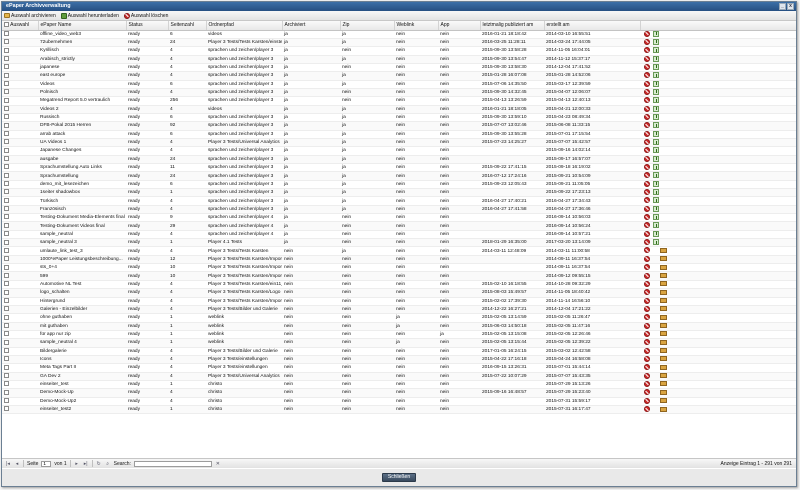 The image size is (800, 490). What do you see at coordinates (244, 26) in the screenshot?
I see `header-folder: Ordnerpfad` at bounding box center [244, 26].